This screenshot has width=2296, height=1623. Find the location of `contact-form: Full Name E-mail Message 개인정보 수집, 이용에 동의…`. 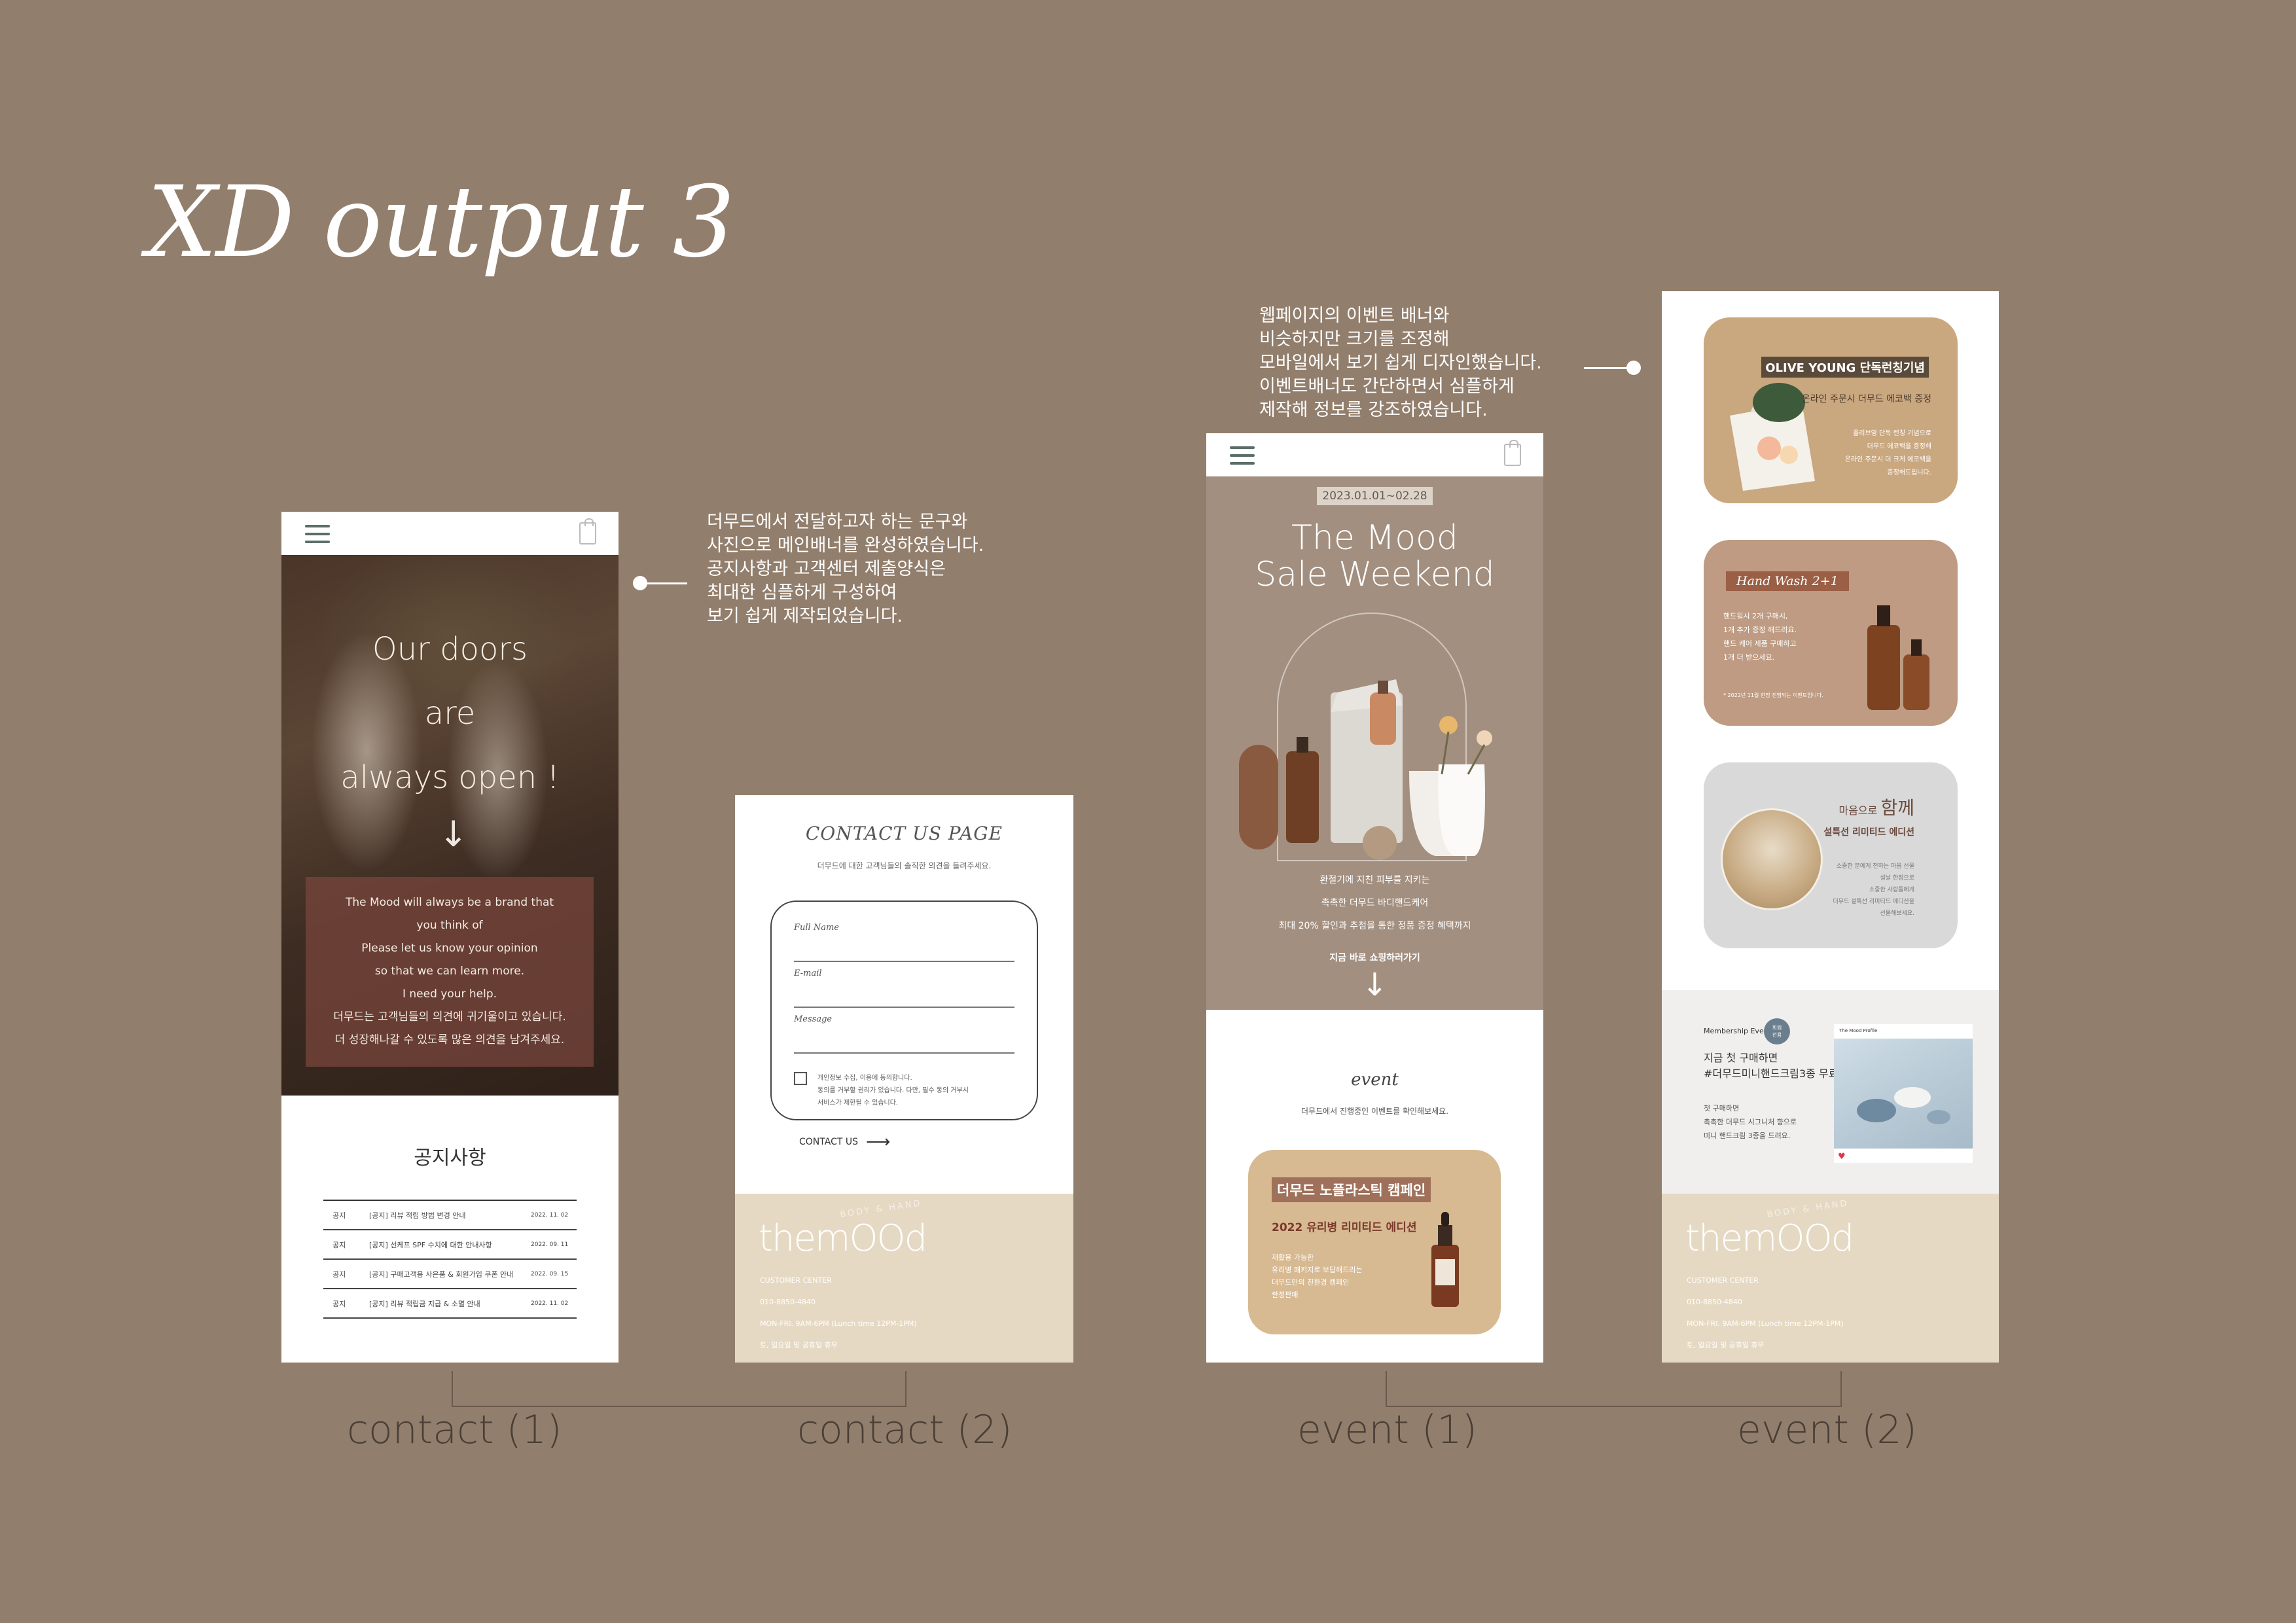

contact-form: Full Name E-mail Message 개인정보 수집, 이용에 동의… is located at coordinates (904, 1010).